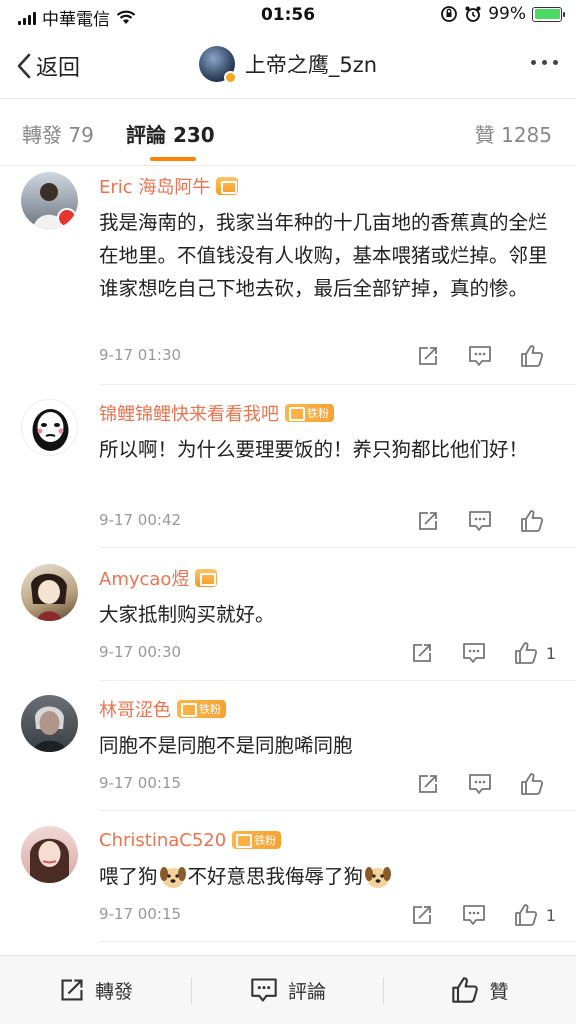  I want to click on bottom-repost-label: 轉發, so click(113, 991).